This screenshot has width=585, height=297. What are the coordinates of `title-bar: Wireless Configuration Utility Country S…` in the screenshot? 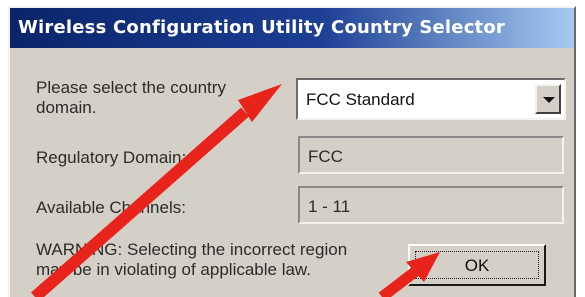 It's located at (292, 28).